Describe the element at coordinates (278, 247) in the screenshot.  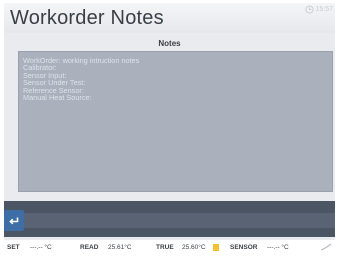
I see `sensor-value: ---.-- °C` at that location.